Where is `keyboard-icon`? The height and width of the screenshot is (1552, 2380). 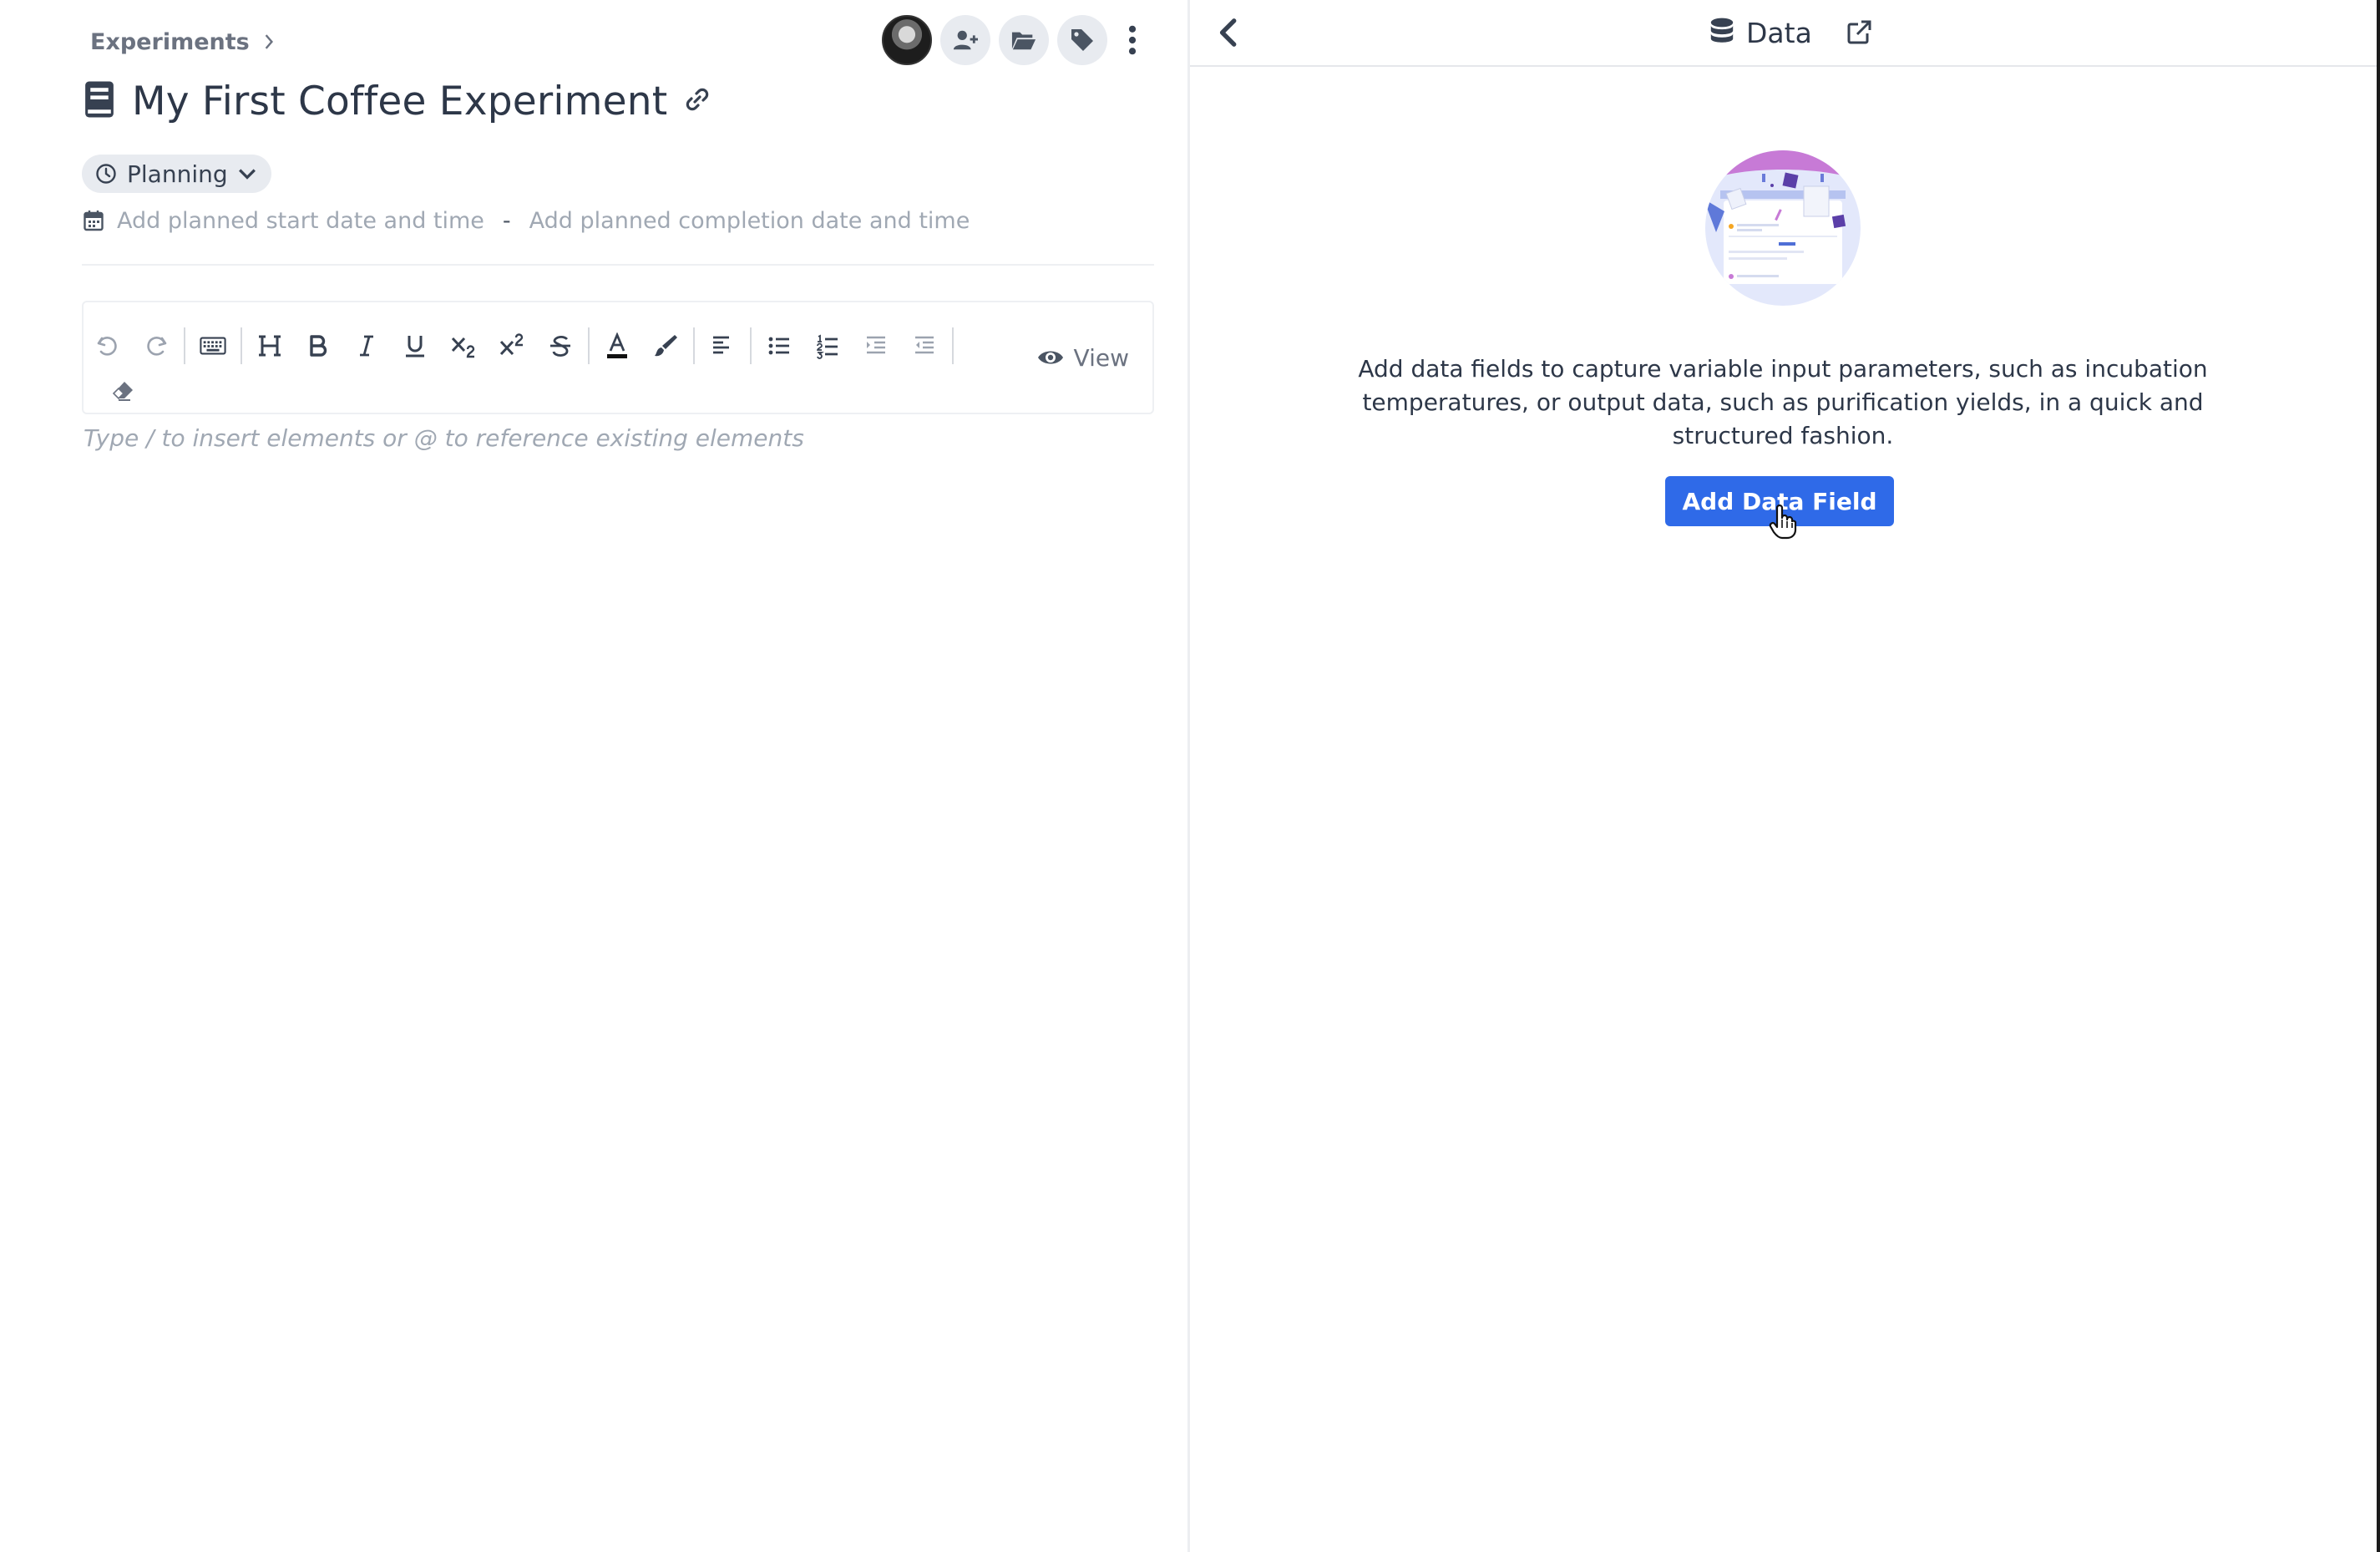
keyboard-icon is located at coordinates (213, 346).